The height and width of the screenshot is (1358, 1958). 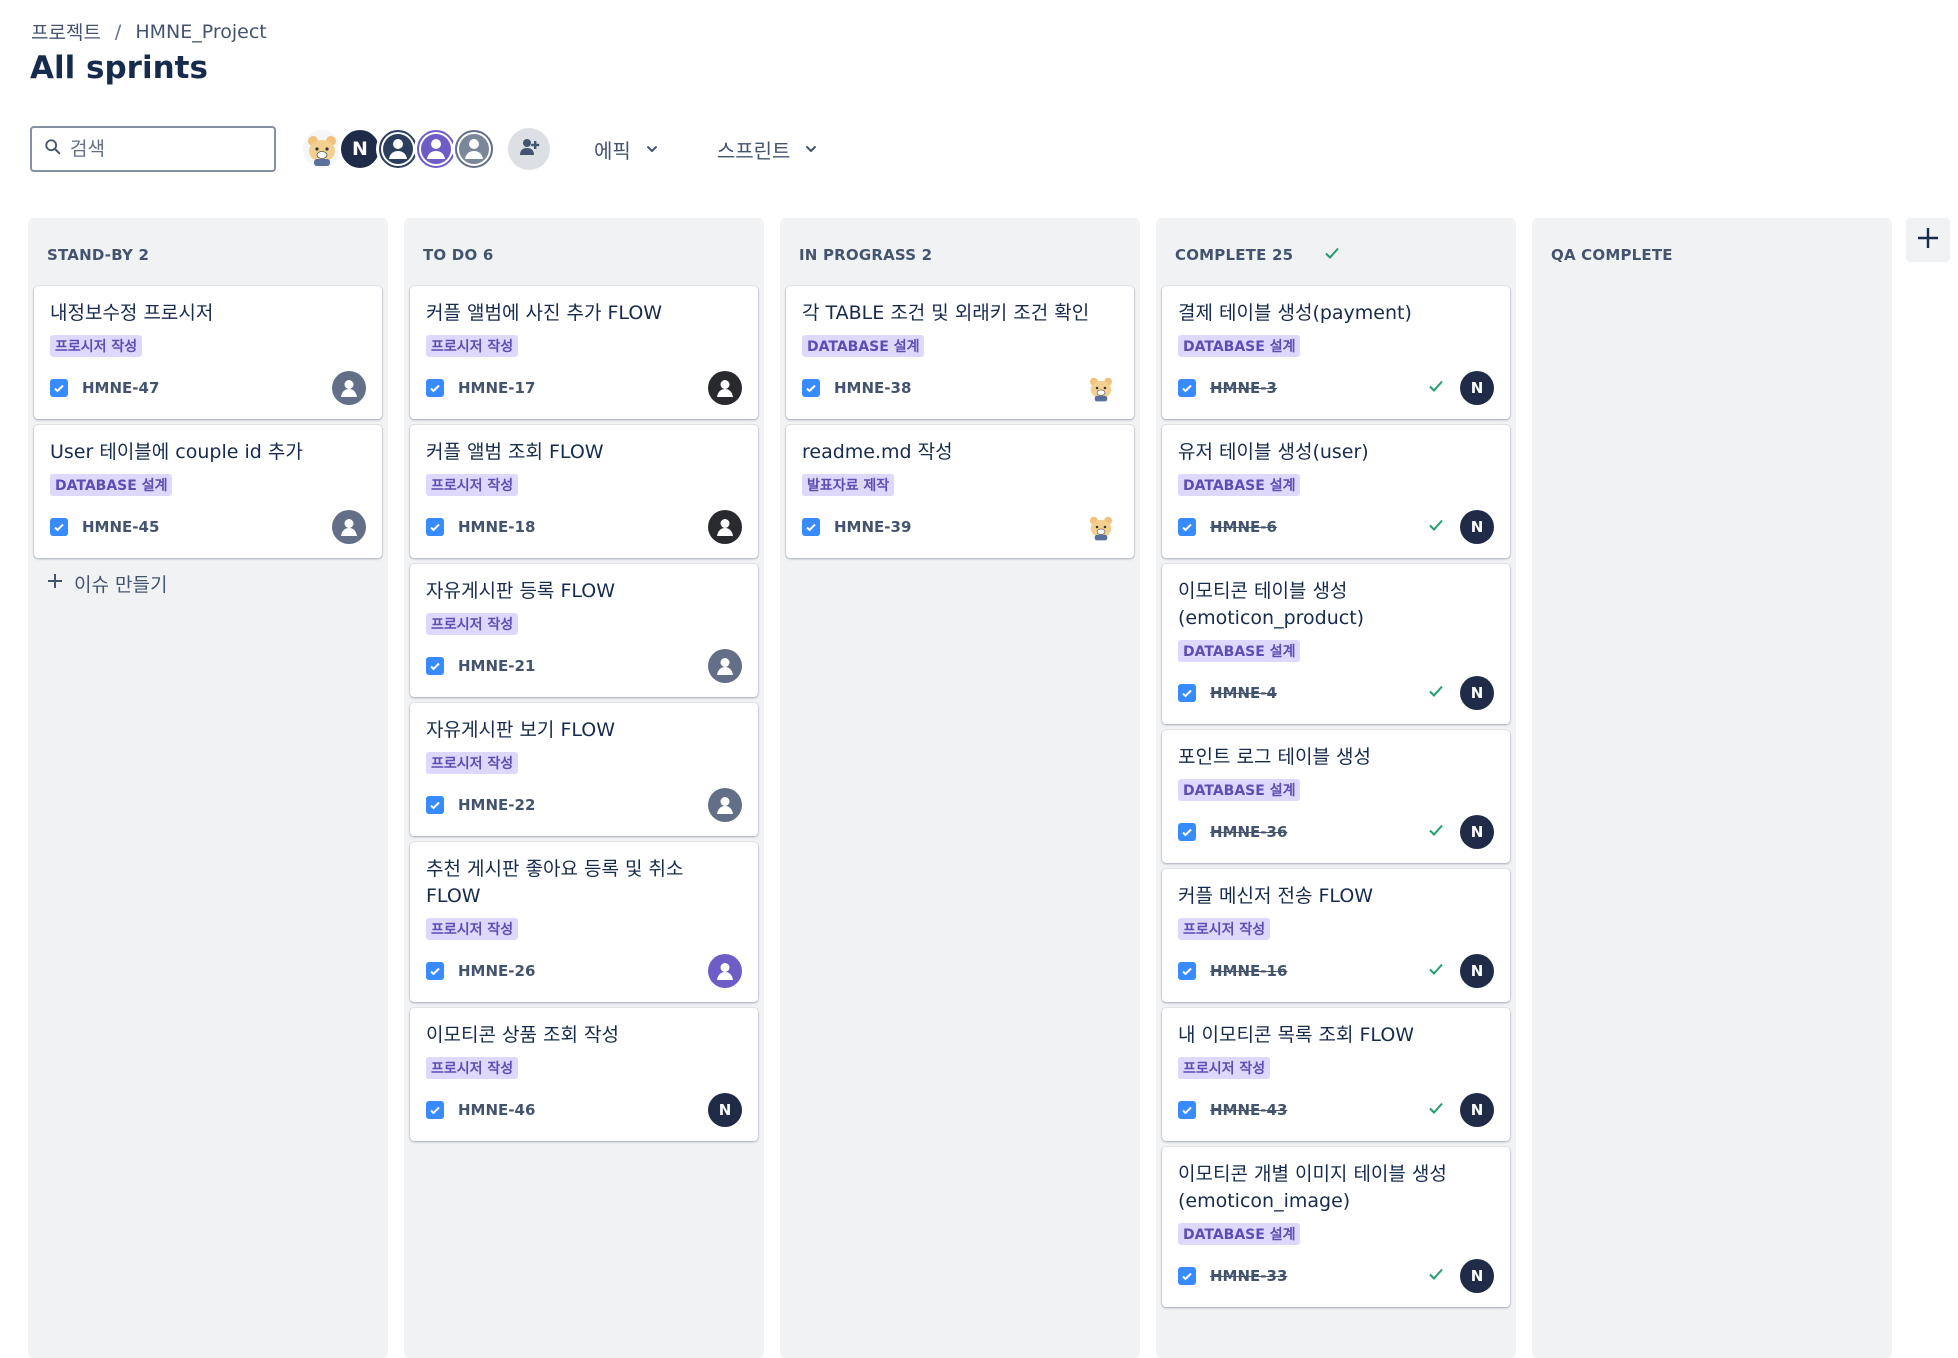 What do you see at coordinates (584, 352) in the screenshot?
I see `issue-card: 커플 앨범에 사진 추가 FLOW 프로시저 작성 HMNE-17` at bounding box center [584, 352].